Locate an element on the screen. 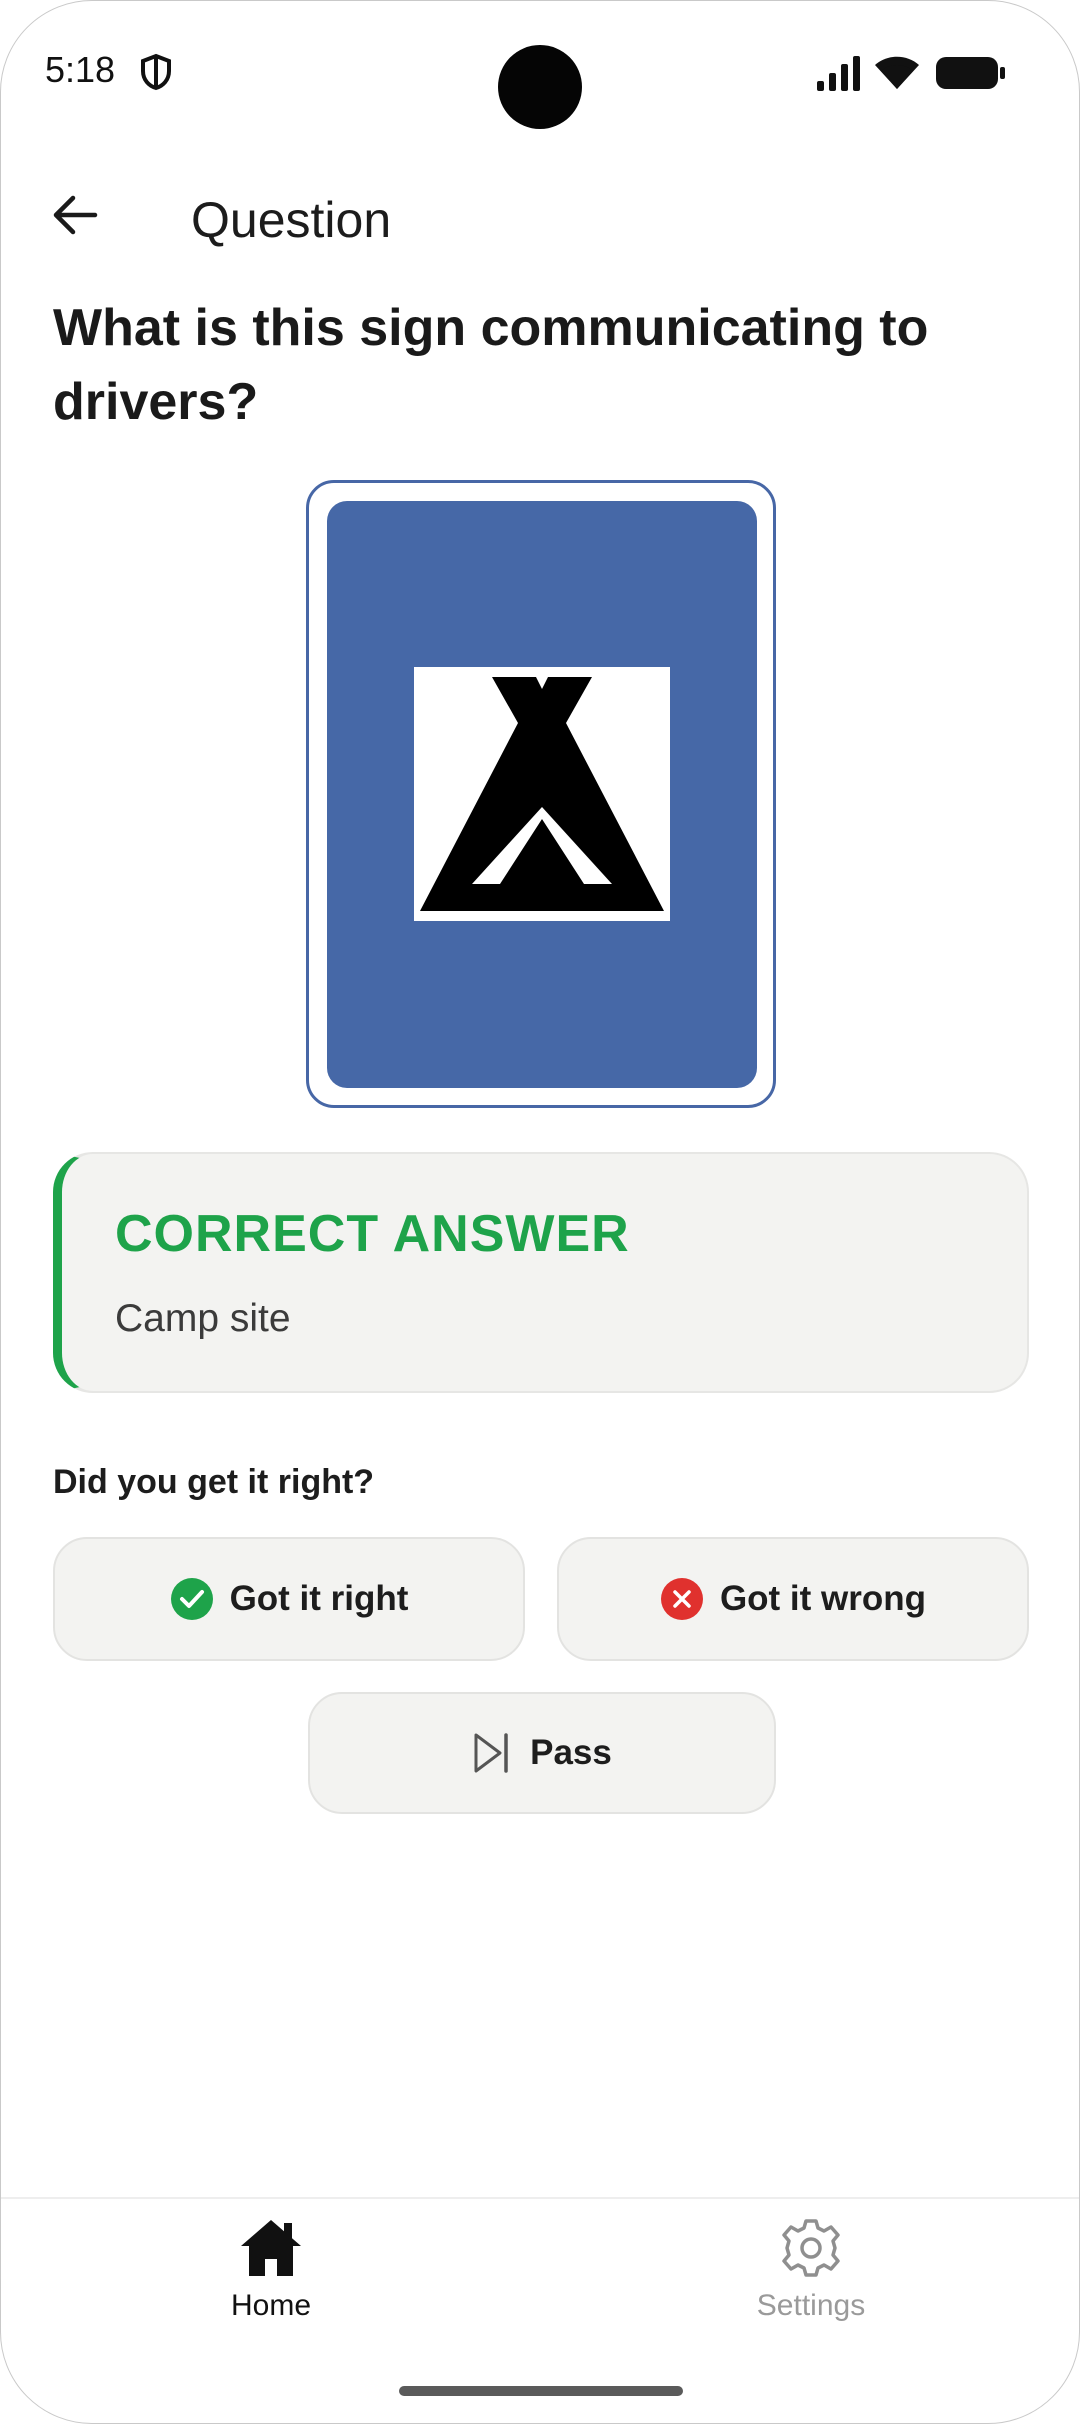 The width and height of the screenshot is (1080, 2424). pass-label: Pass is located at coordinates (571, 1752).